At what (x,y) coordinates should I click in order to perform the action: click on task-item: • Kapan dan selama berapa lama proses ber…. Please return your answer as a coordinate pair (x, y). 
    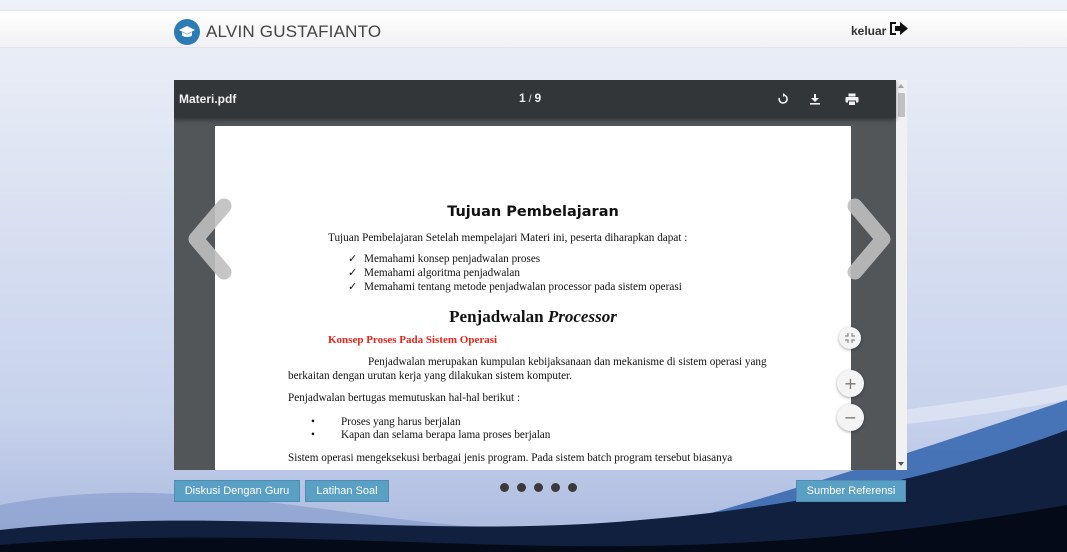
    Looking at the image, I should click on (430, 435).